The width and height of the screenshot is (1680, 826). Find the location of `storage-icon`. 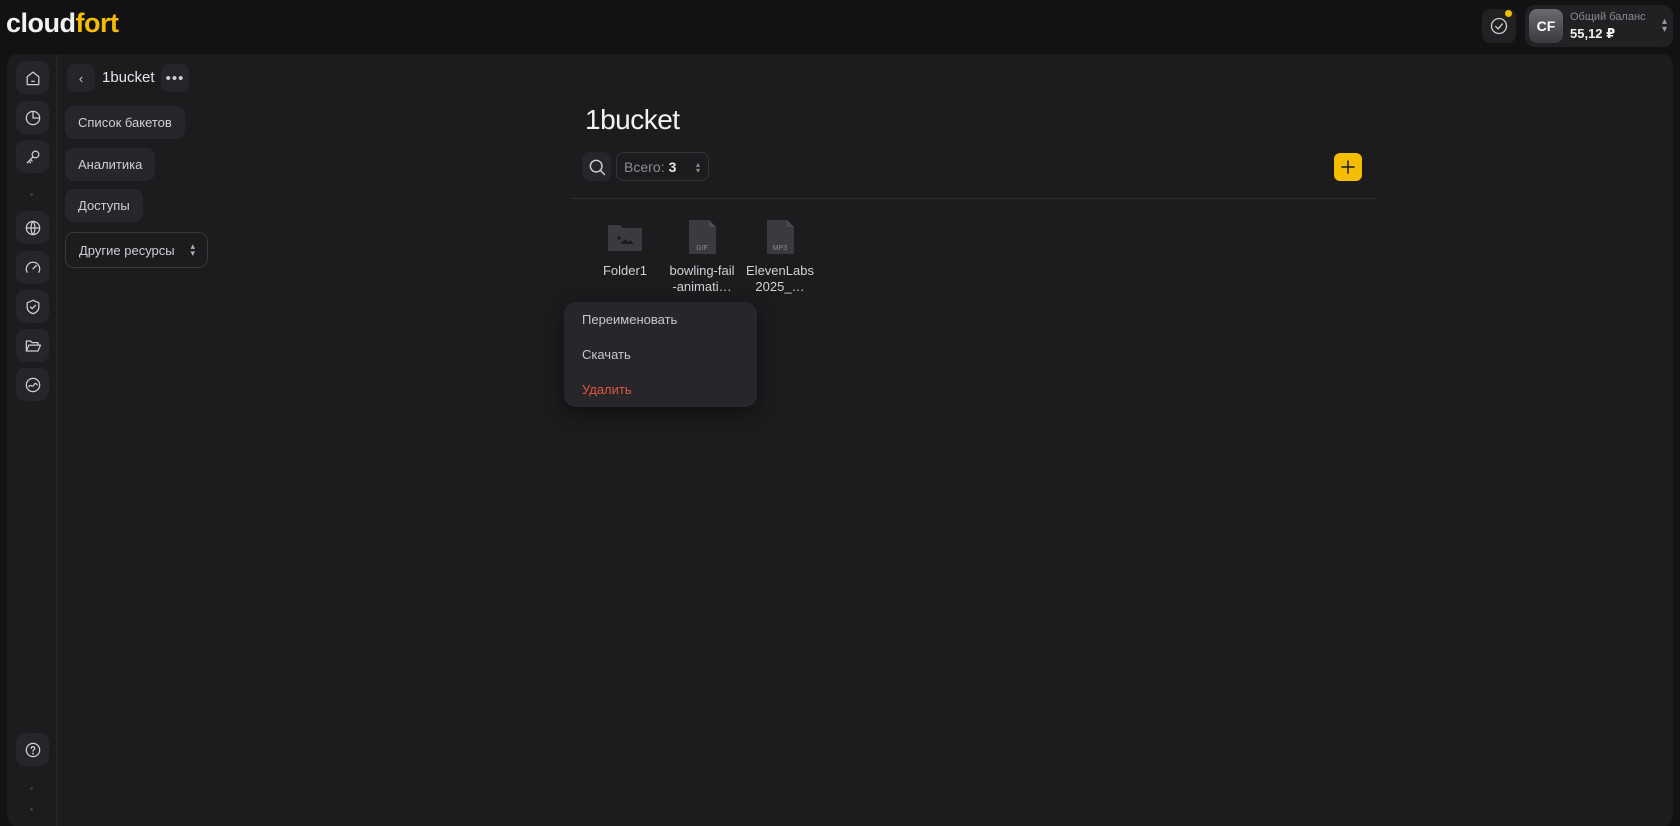

storage-icon is located at coordinates (32, 384).